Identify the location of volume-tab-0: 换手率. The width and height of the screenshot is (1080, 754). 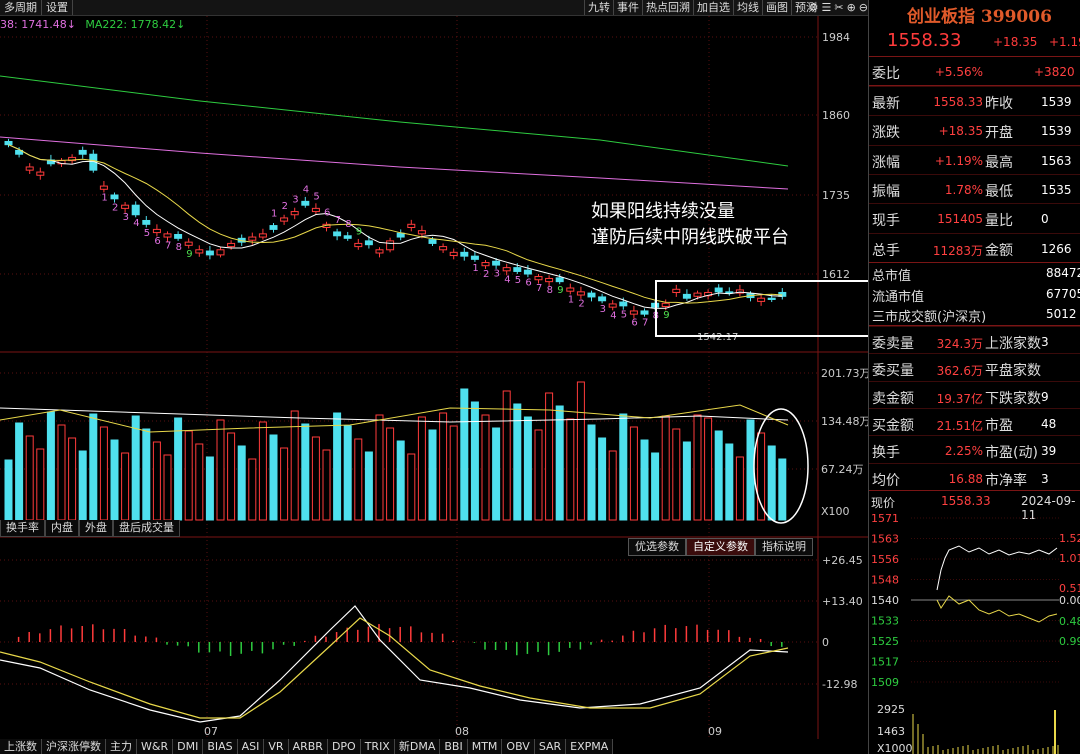
(22, 528).